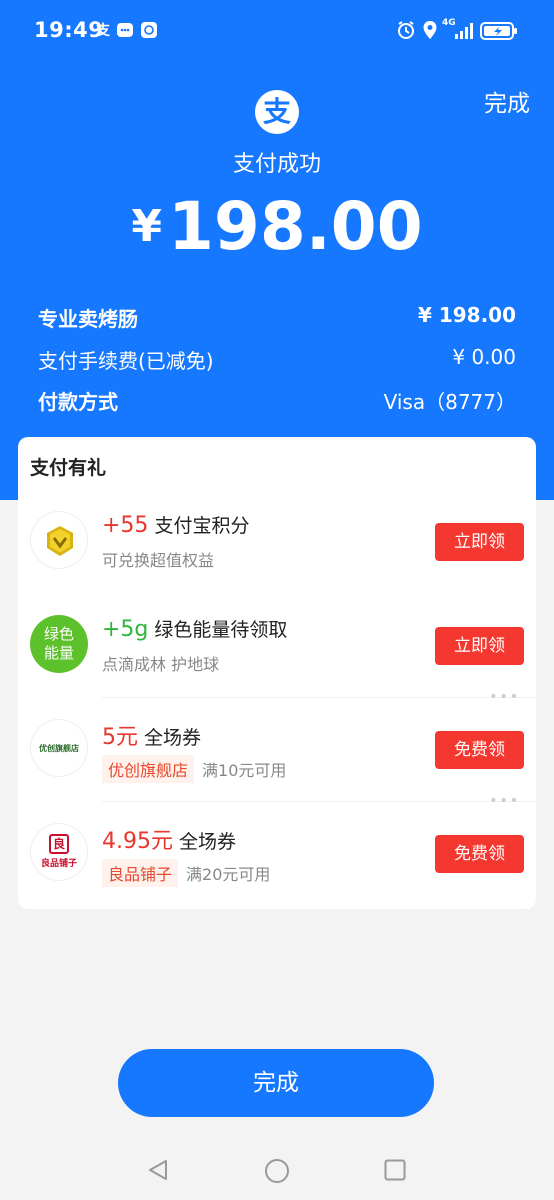 The width and height of the screenshot is (554, 1200). What do you see at coordinates (507, 101) in the screenshot?
I see `done-link: 完成` at bounding box center [507, 101].